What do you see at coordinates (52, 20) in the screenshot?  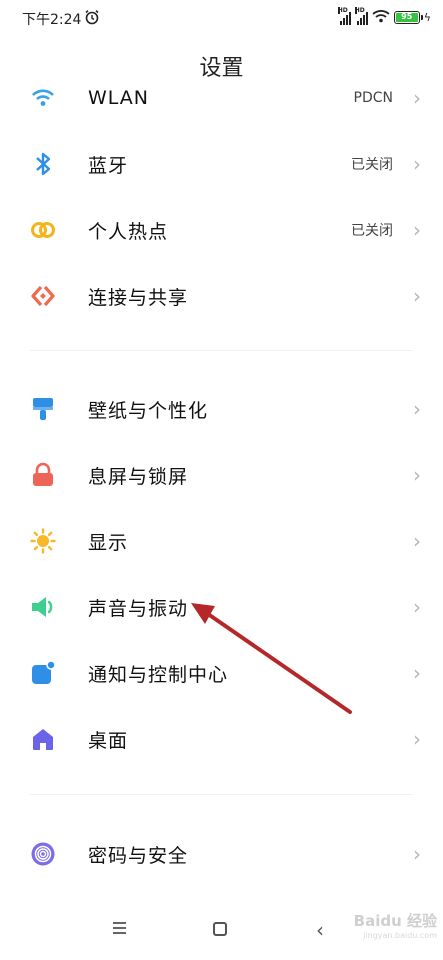 I see `status-time: 下午2:24` at bounding box center [52, 20].